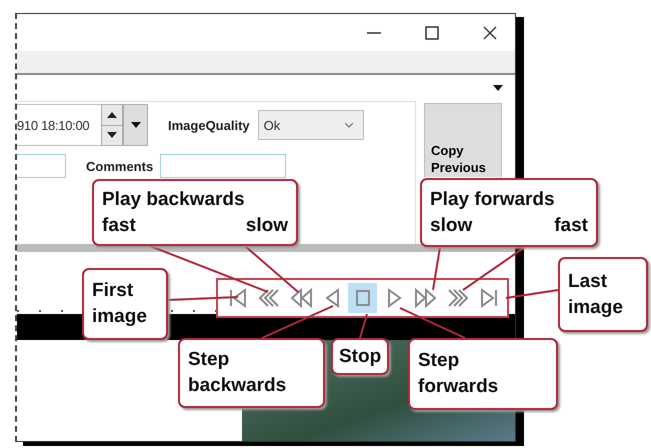 The width and height of the screenshot is (651, 448). Describe the element at coordinates (360, 356) in the screenshot. I see `callout-text: Stop` at that location.